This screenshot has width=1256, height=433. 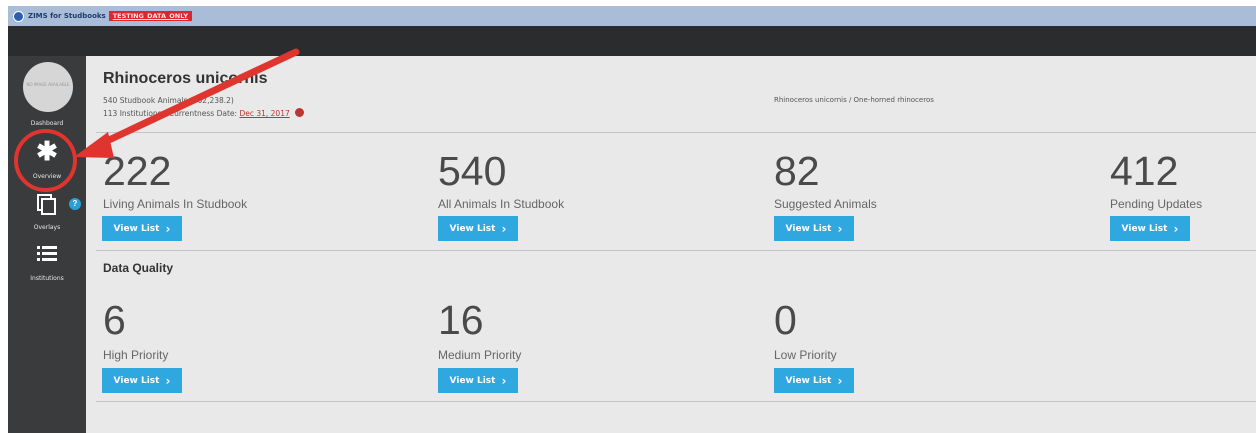 What do you see at coordinates (138, 268) in the screenshot?
I see `data-quality-title: Data Quality` at bounding box center [138, 268].